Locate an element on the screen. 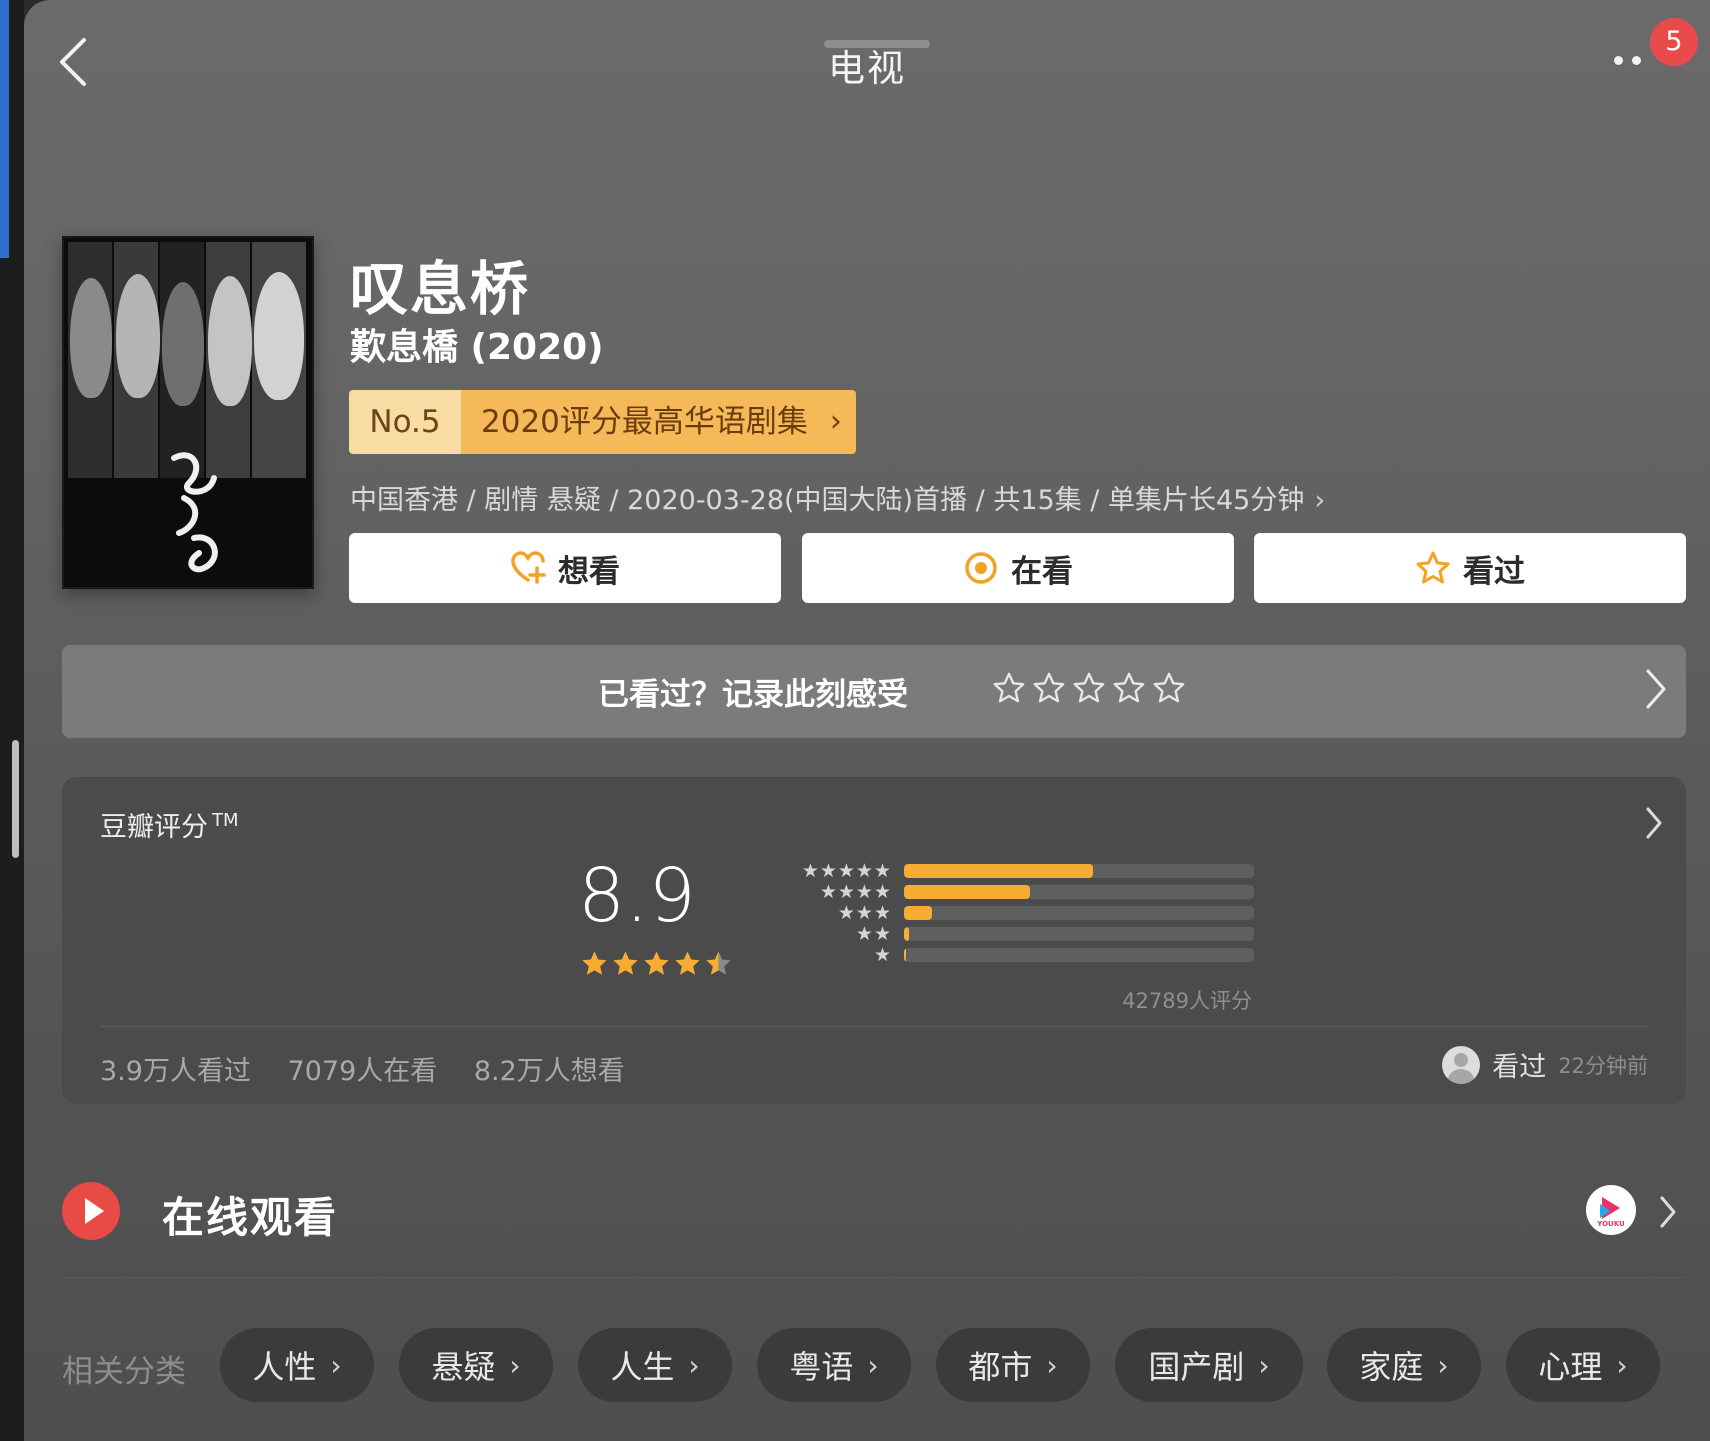  rating-distribution-row: ★★★★ is located at coordinates (968, 891).